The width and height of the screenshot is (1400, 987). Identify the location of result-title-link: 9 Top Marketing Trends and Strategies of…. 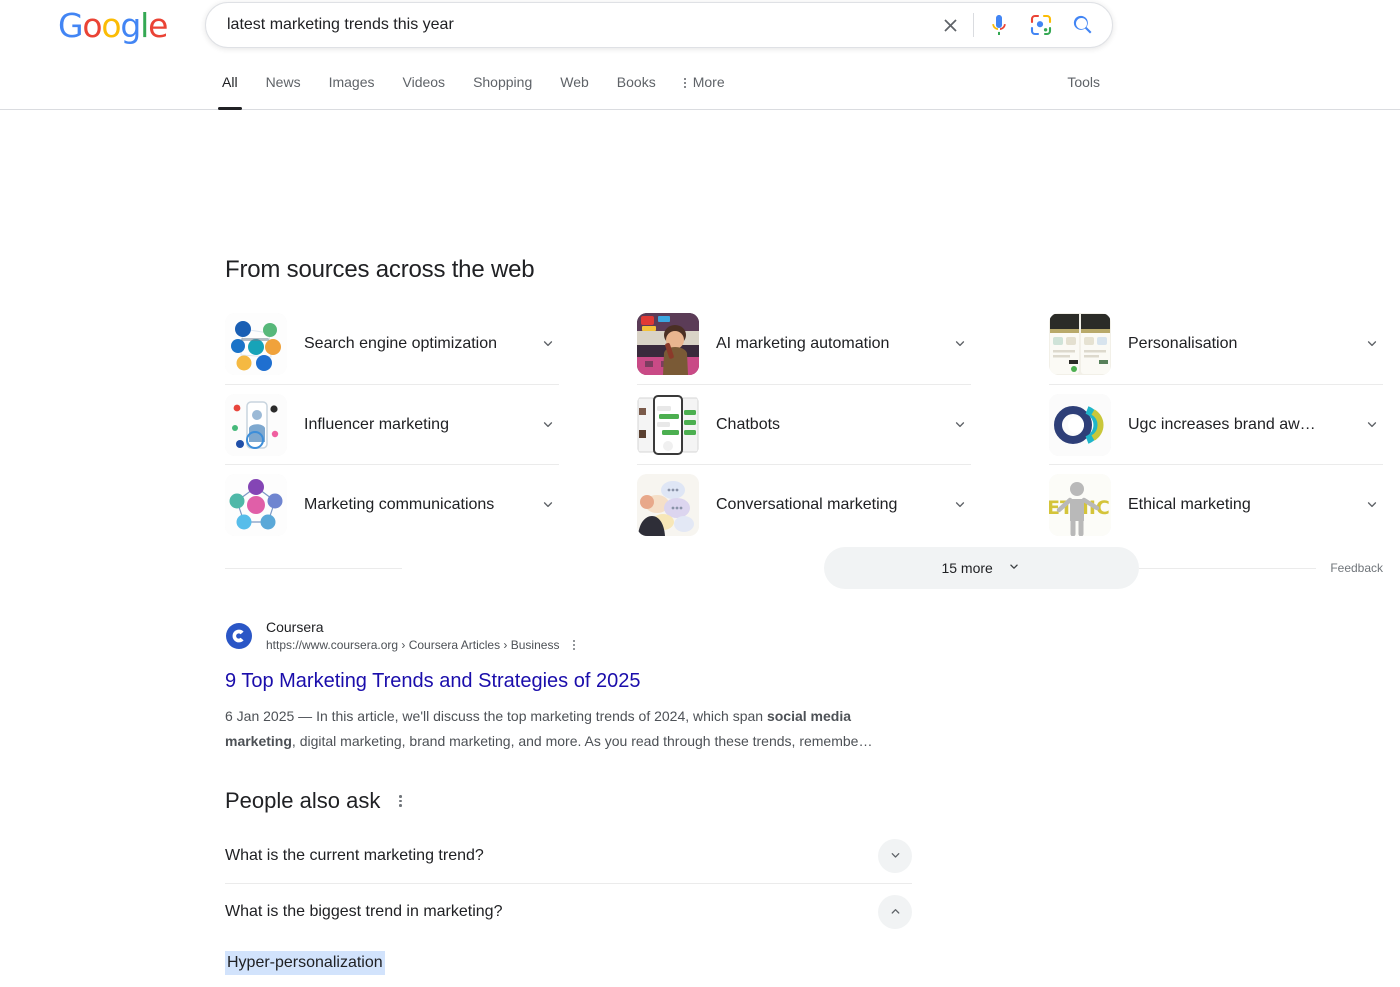
(432, 681).